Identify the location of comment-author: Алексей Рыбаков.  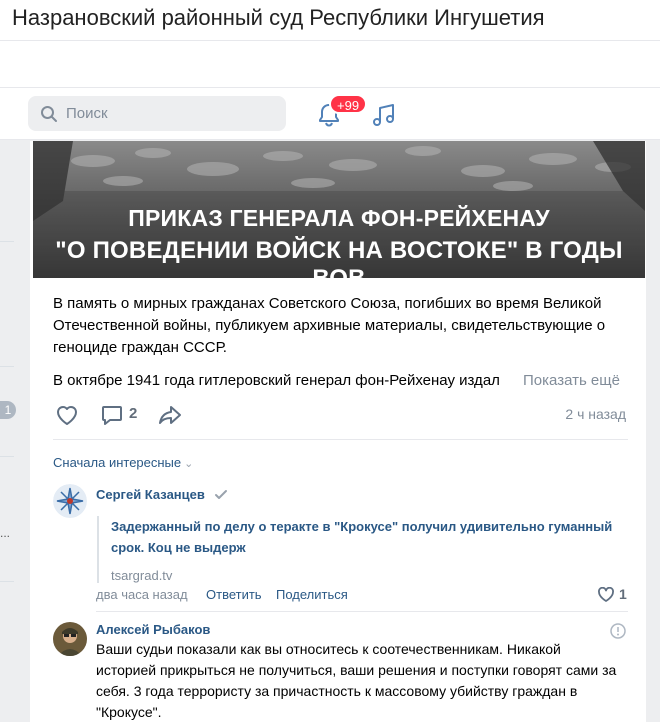
(153, 629).